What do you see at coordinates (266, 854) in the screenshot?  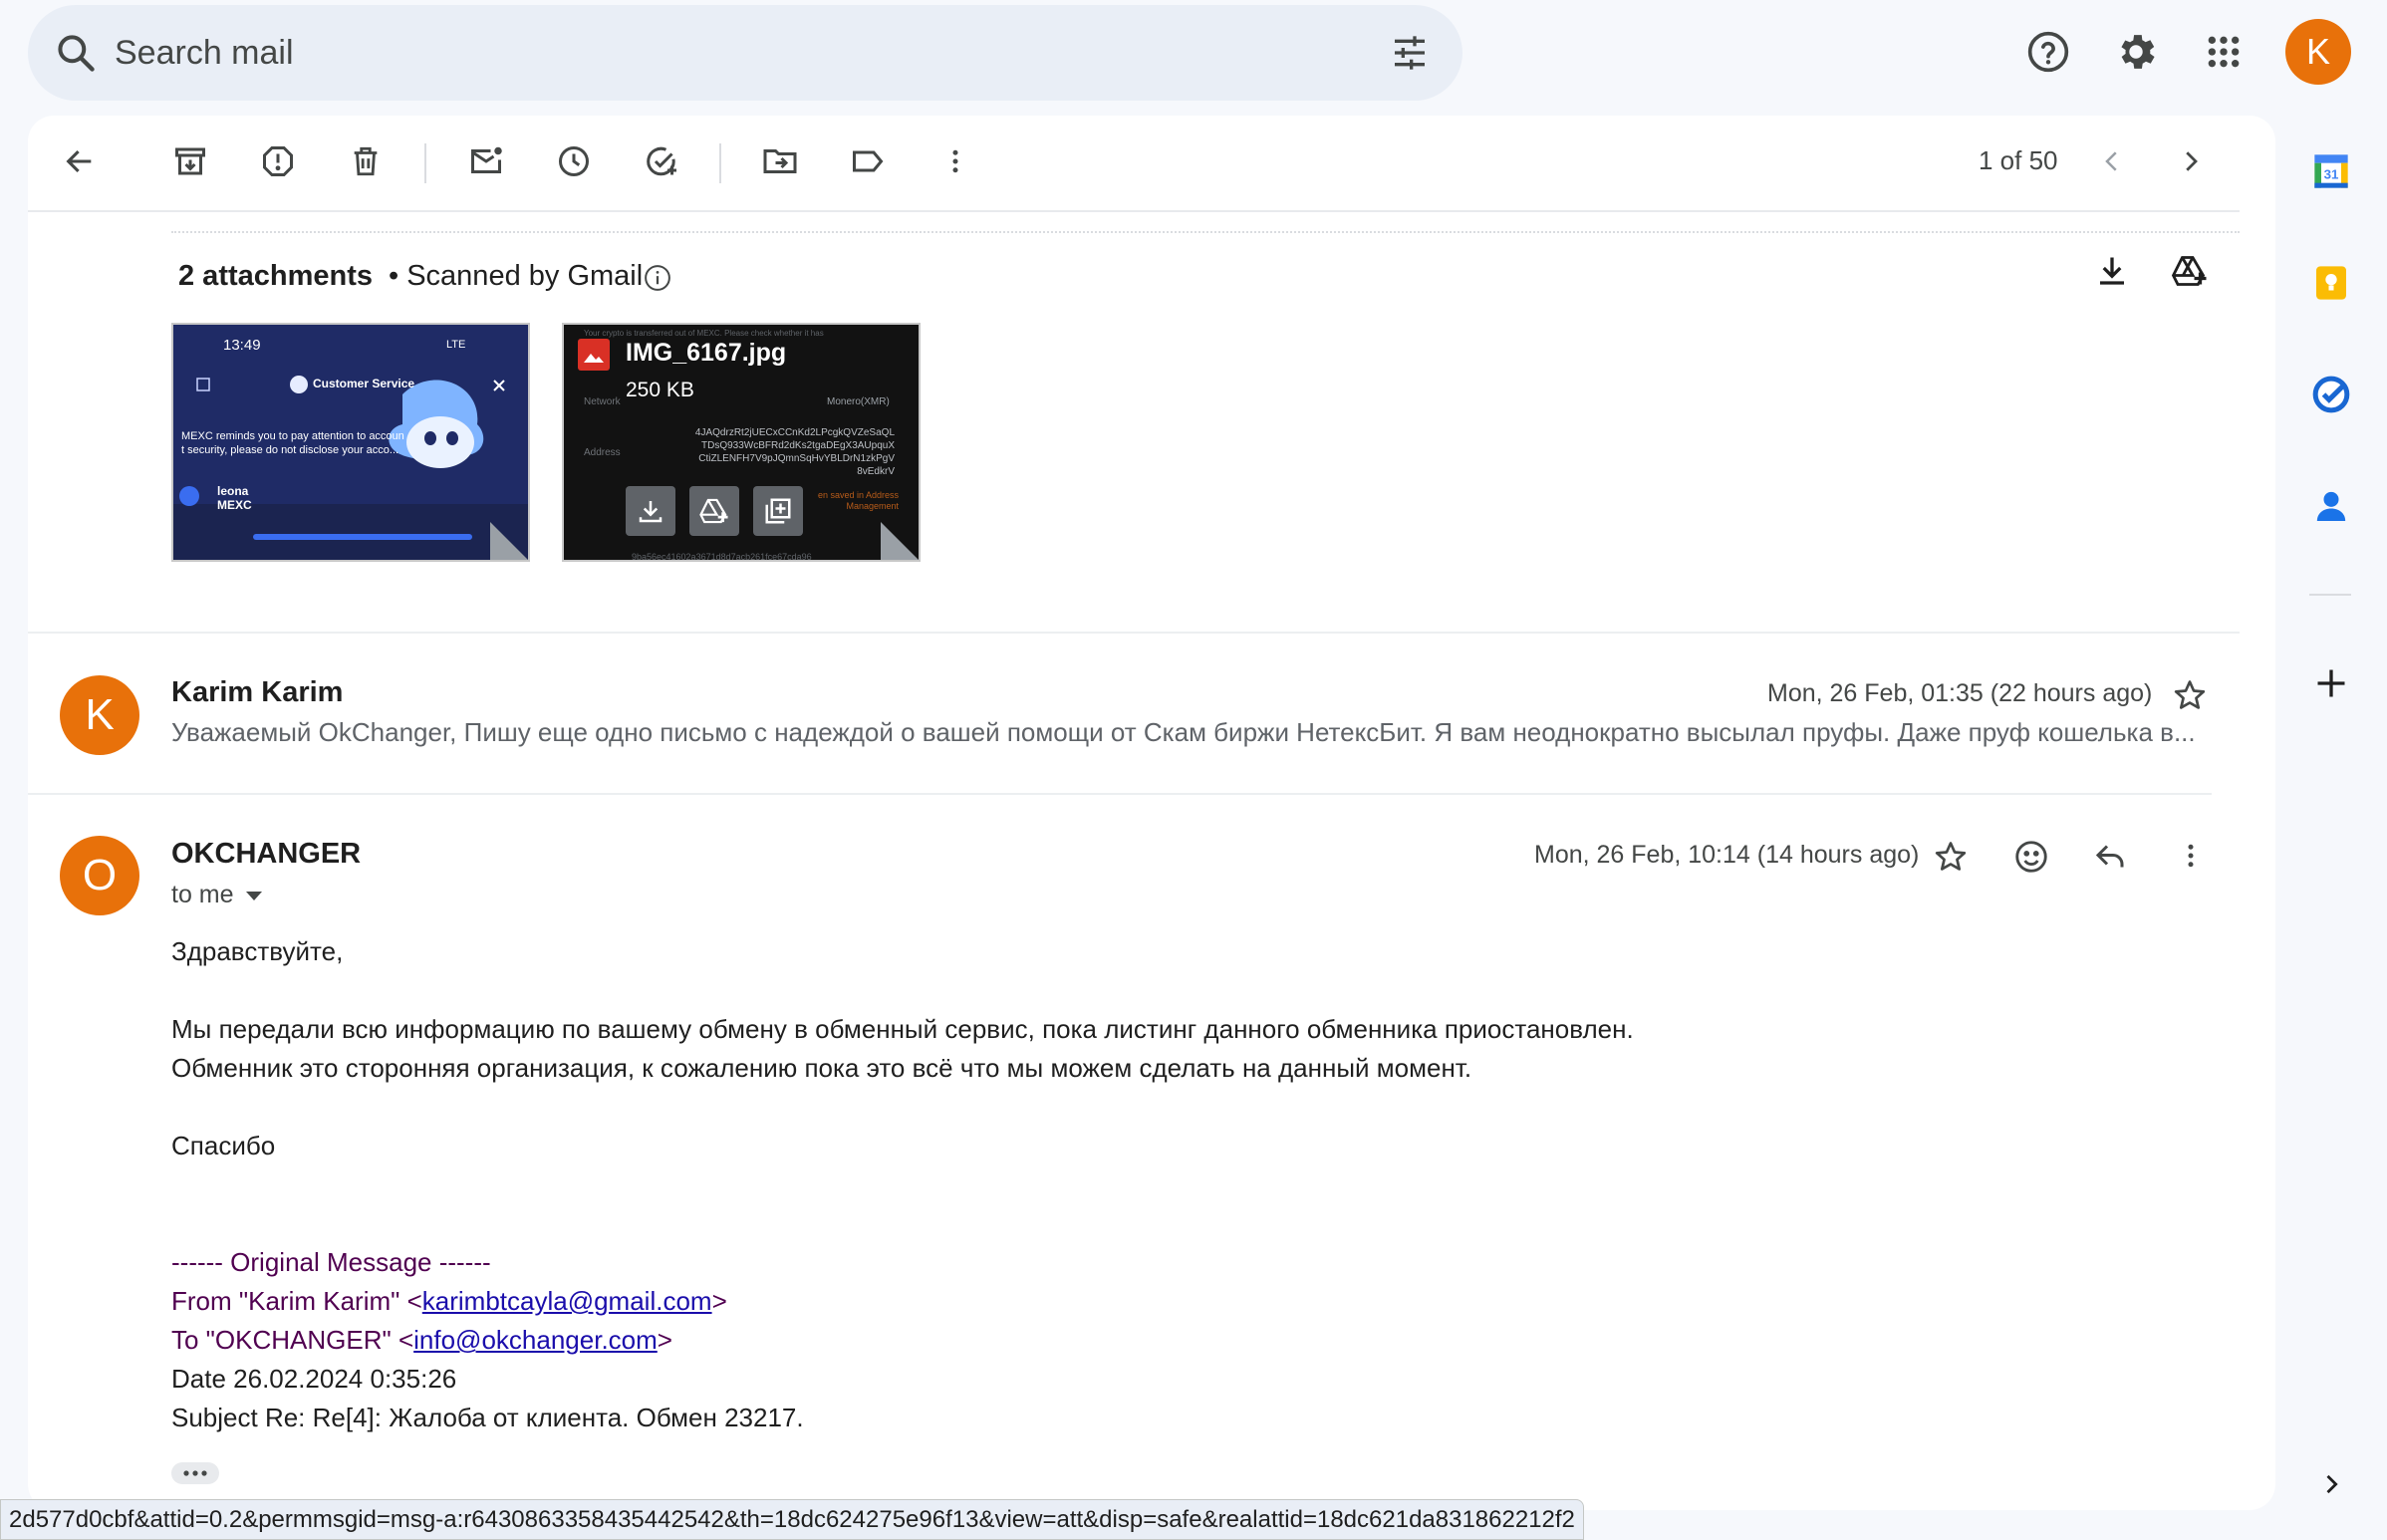 I see `sender-name: OKCHANGER` at bounding box center [266, 854].